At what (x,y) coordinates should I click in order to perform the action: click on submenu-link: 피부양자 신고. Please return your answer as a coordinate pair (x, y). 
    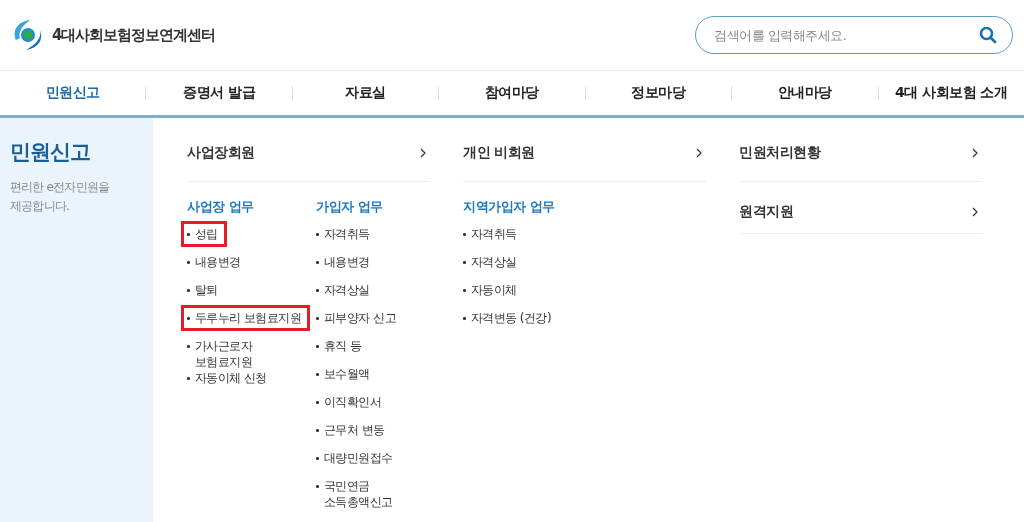
    Looking at the image, I should click on (358, 318).